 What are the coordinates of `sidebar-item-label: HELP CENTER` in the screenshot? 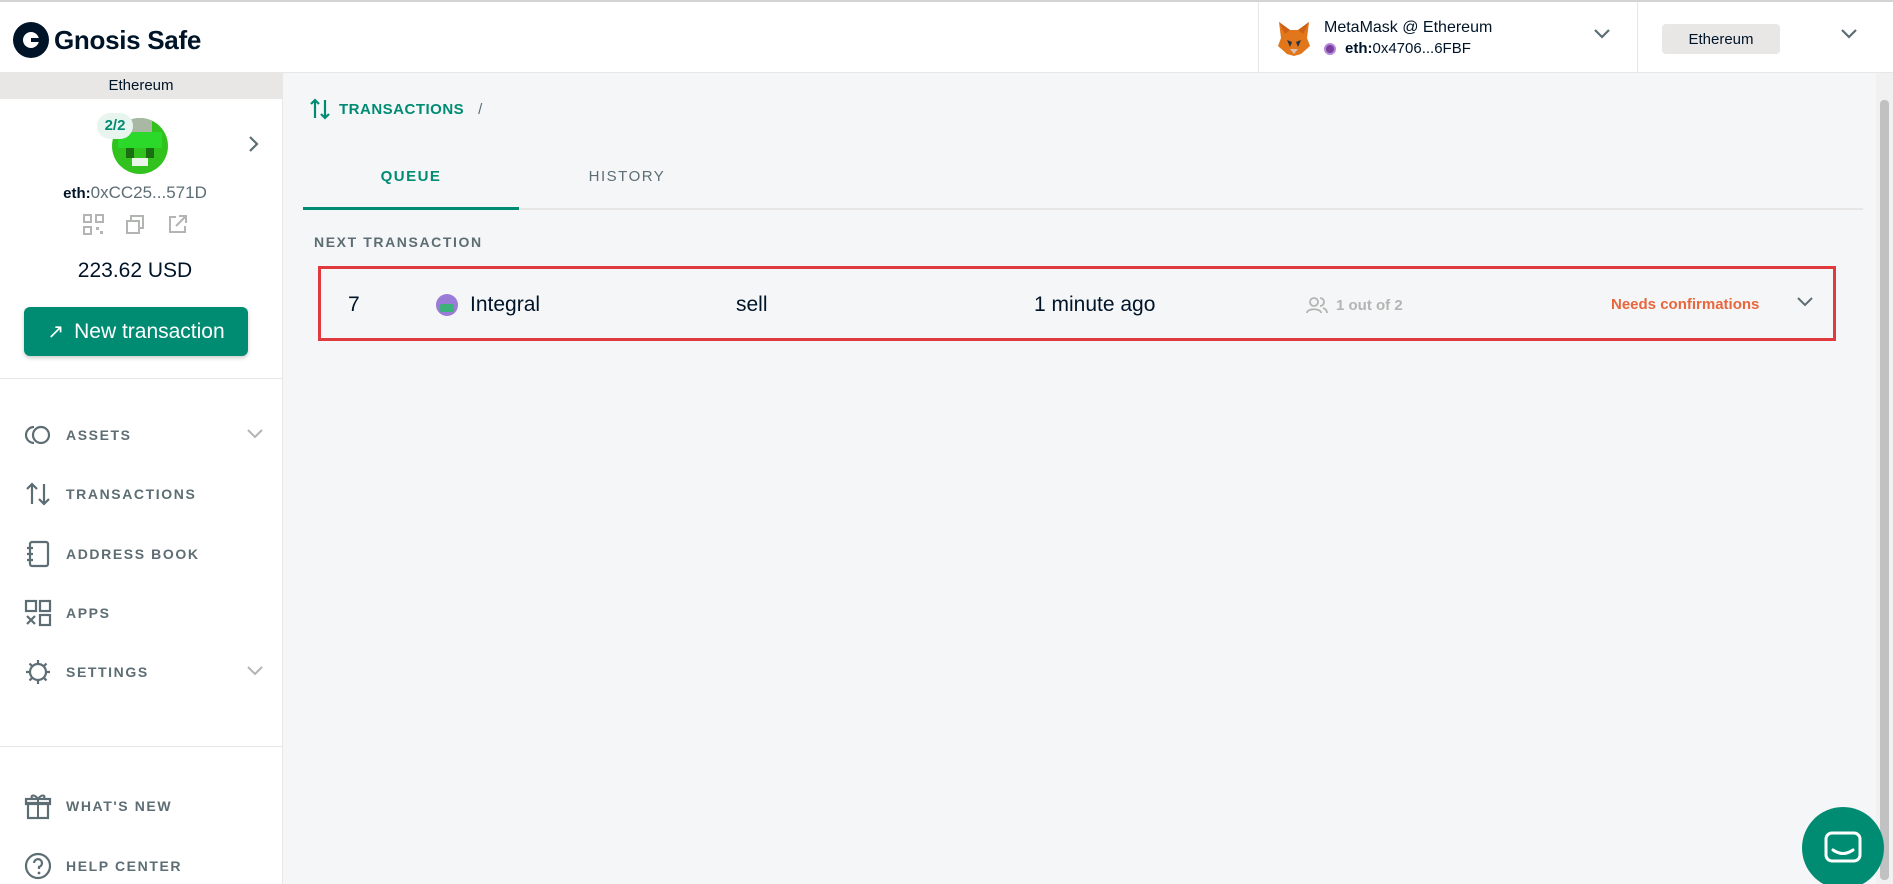 It's located at (124, 866).